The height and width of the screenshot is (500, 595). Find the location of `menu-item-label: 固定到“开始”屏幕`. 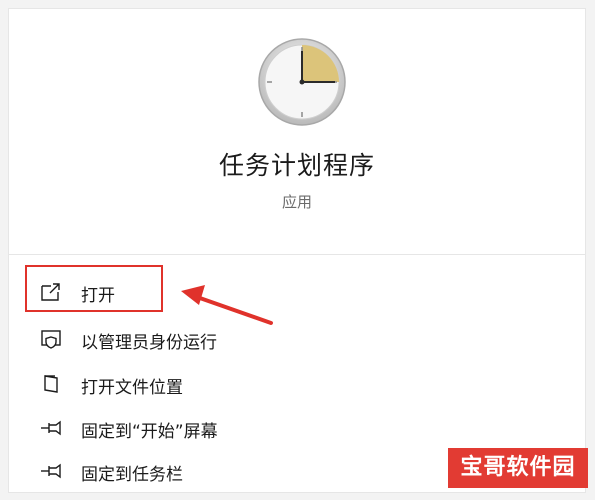

menu-item-label: 固定到“开始”屏幕 is located at coordinates (149, 432).